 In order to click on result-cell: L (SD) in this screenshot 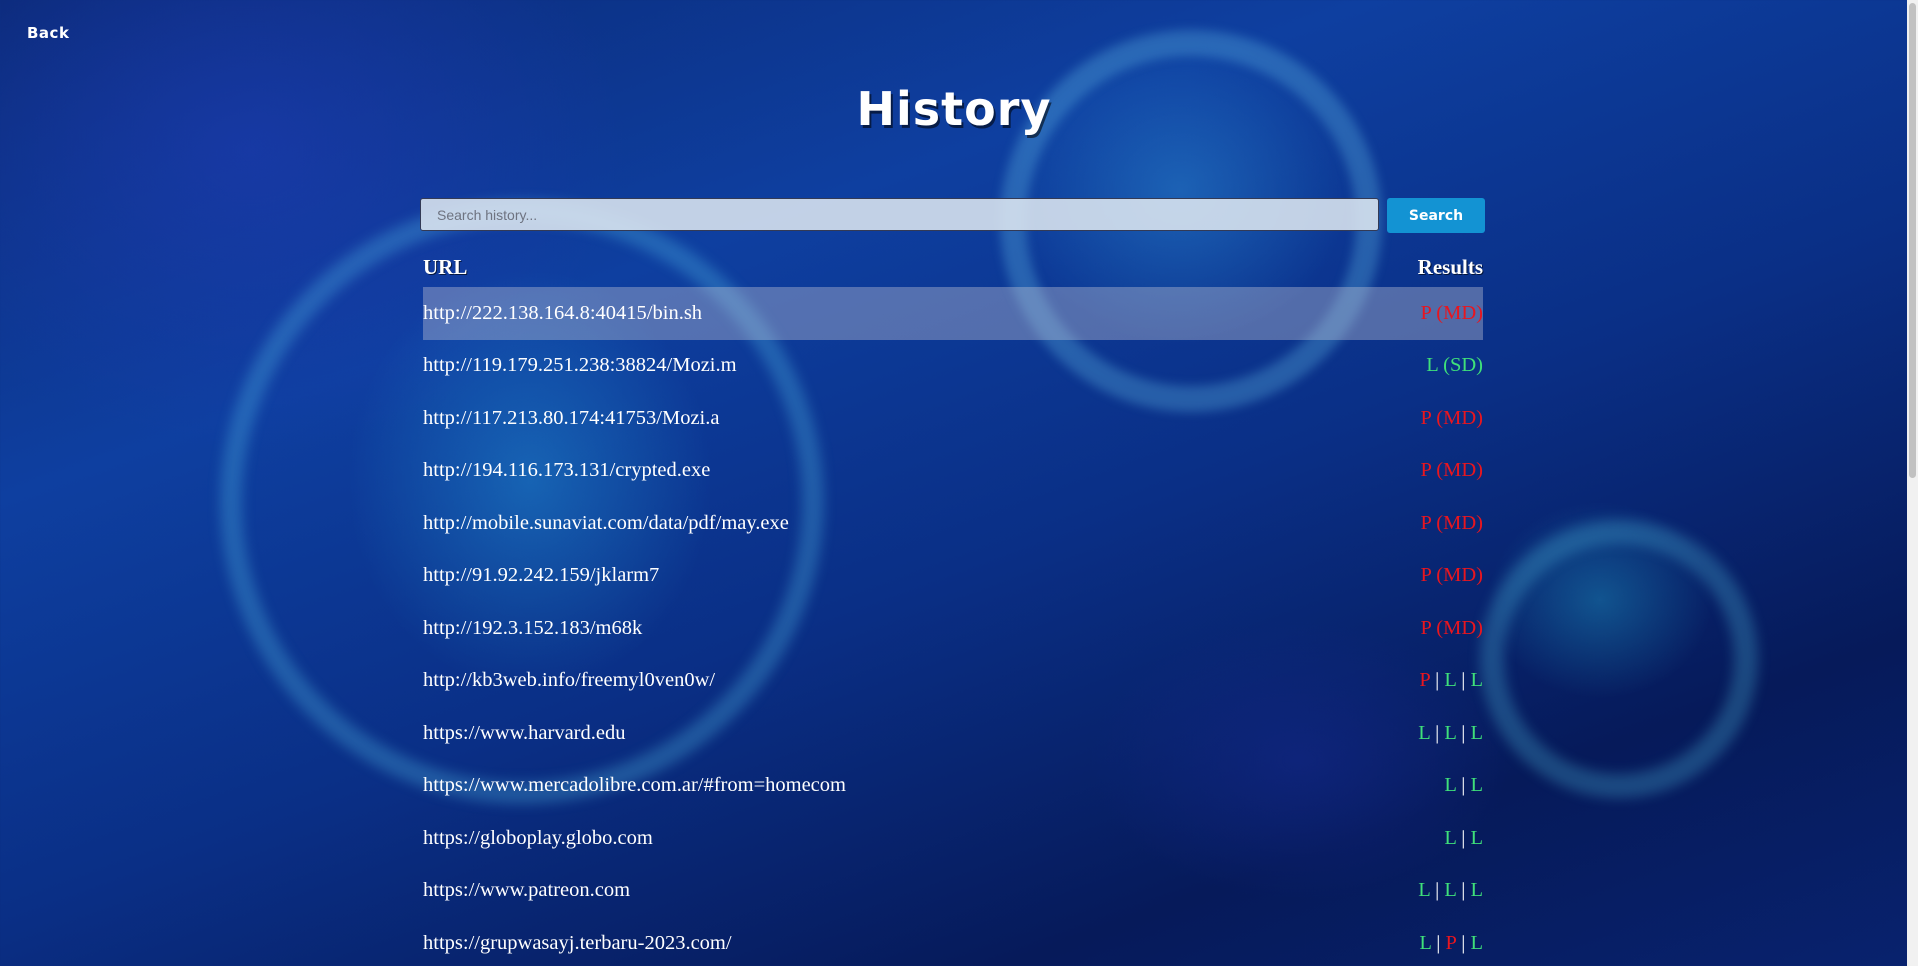, I will do `click(1454, 365)`.